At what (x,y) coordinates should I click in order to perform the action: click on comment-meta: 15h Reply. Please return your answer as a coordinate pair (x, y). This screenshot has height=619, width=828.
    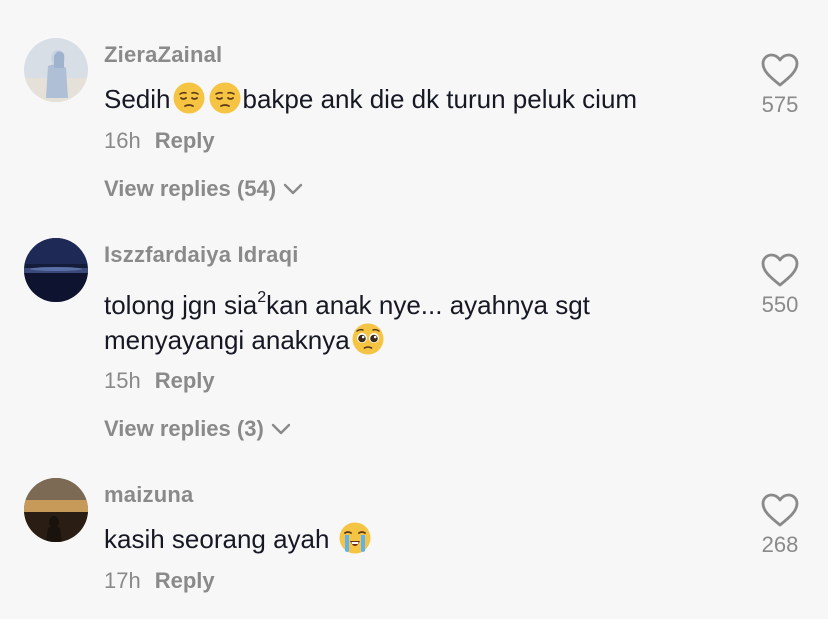
    Looking at the image, I should click on (159, 381).